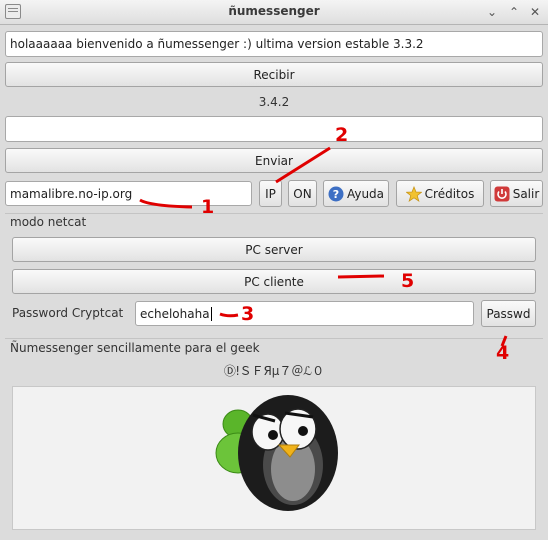 This screenshot has width=548, height=540. I want to click on annotation-2: 2, so click(342, 135).